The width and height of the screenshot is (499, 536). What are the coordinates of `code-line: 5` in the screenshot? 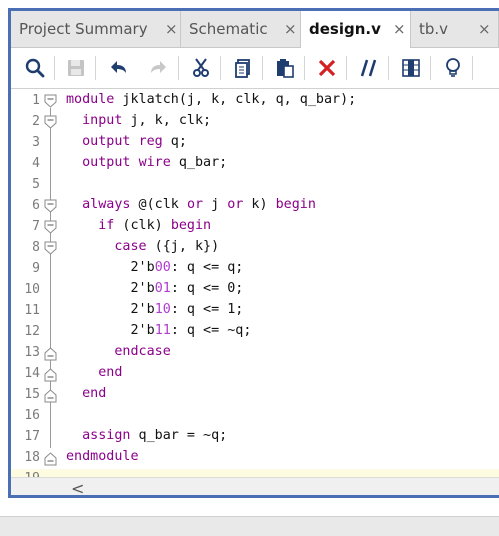 It's located at (255, 185).